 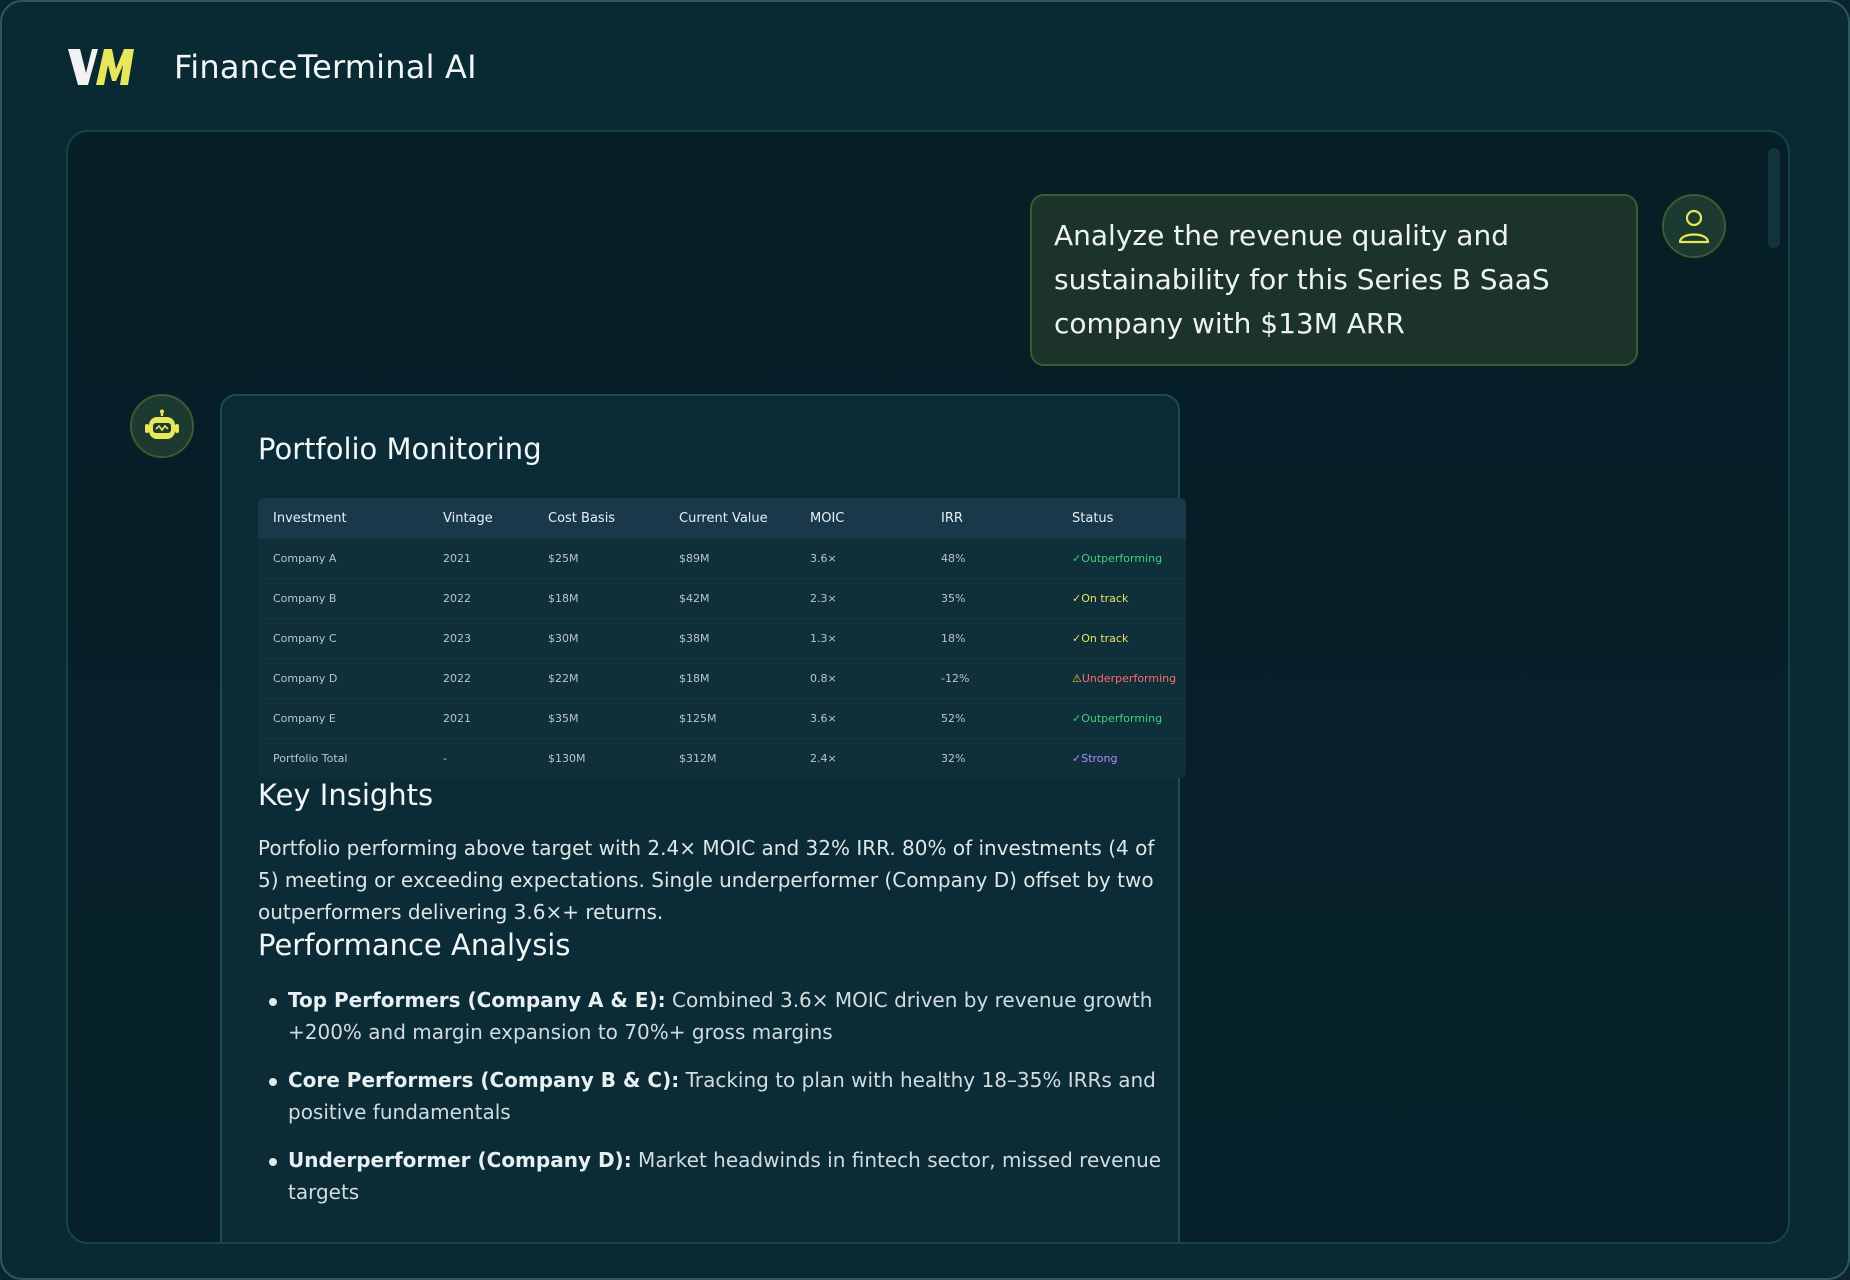 What do you see at coordinates (1077, 678) in the screenshot?
I see `warning-icon: ⚠` at bounding box center [1077, 678].